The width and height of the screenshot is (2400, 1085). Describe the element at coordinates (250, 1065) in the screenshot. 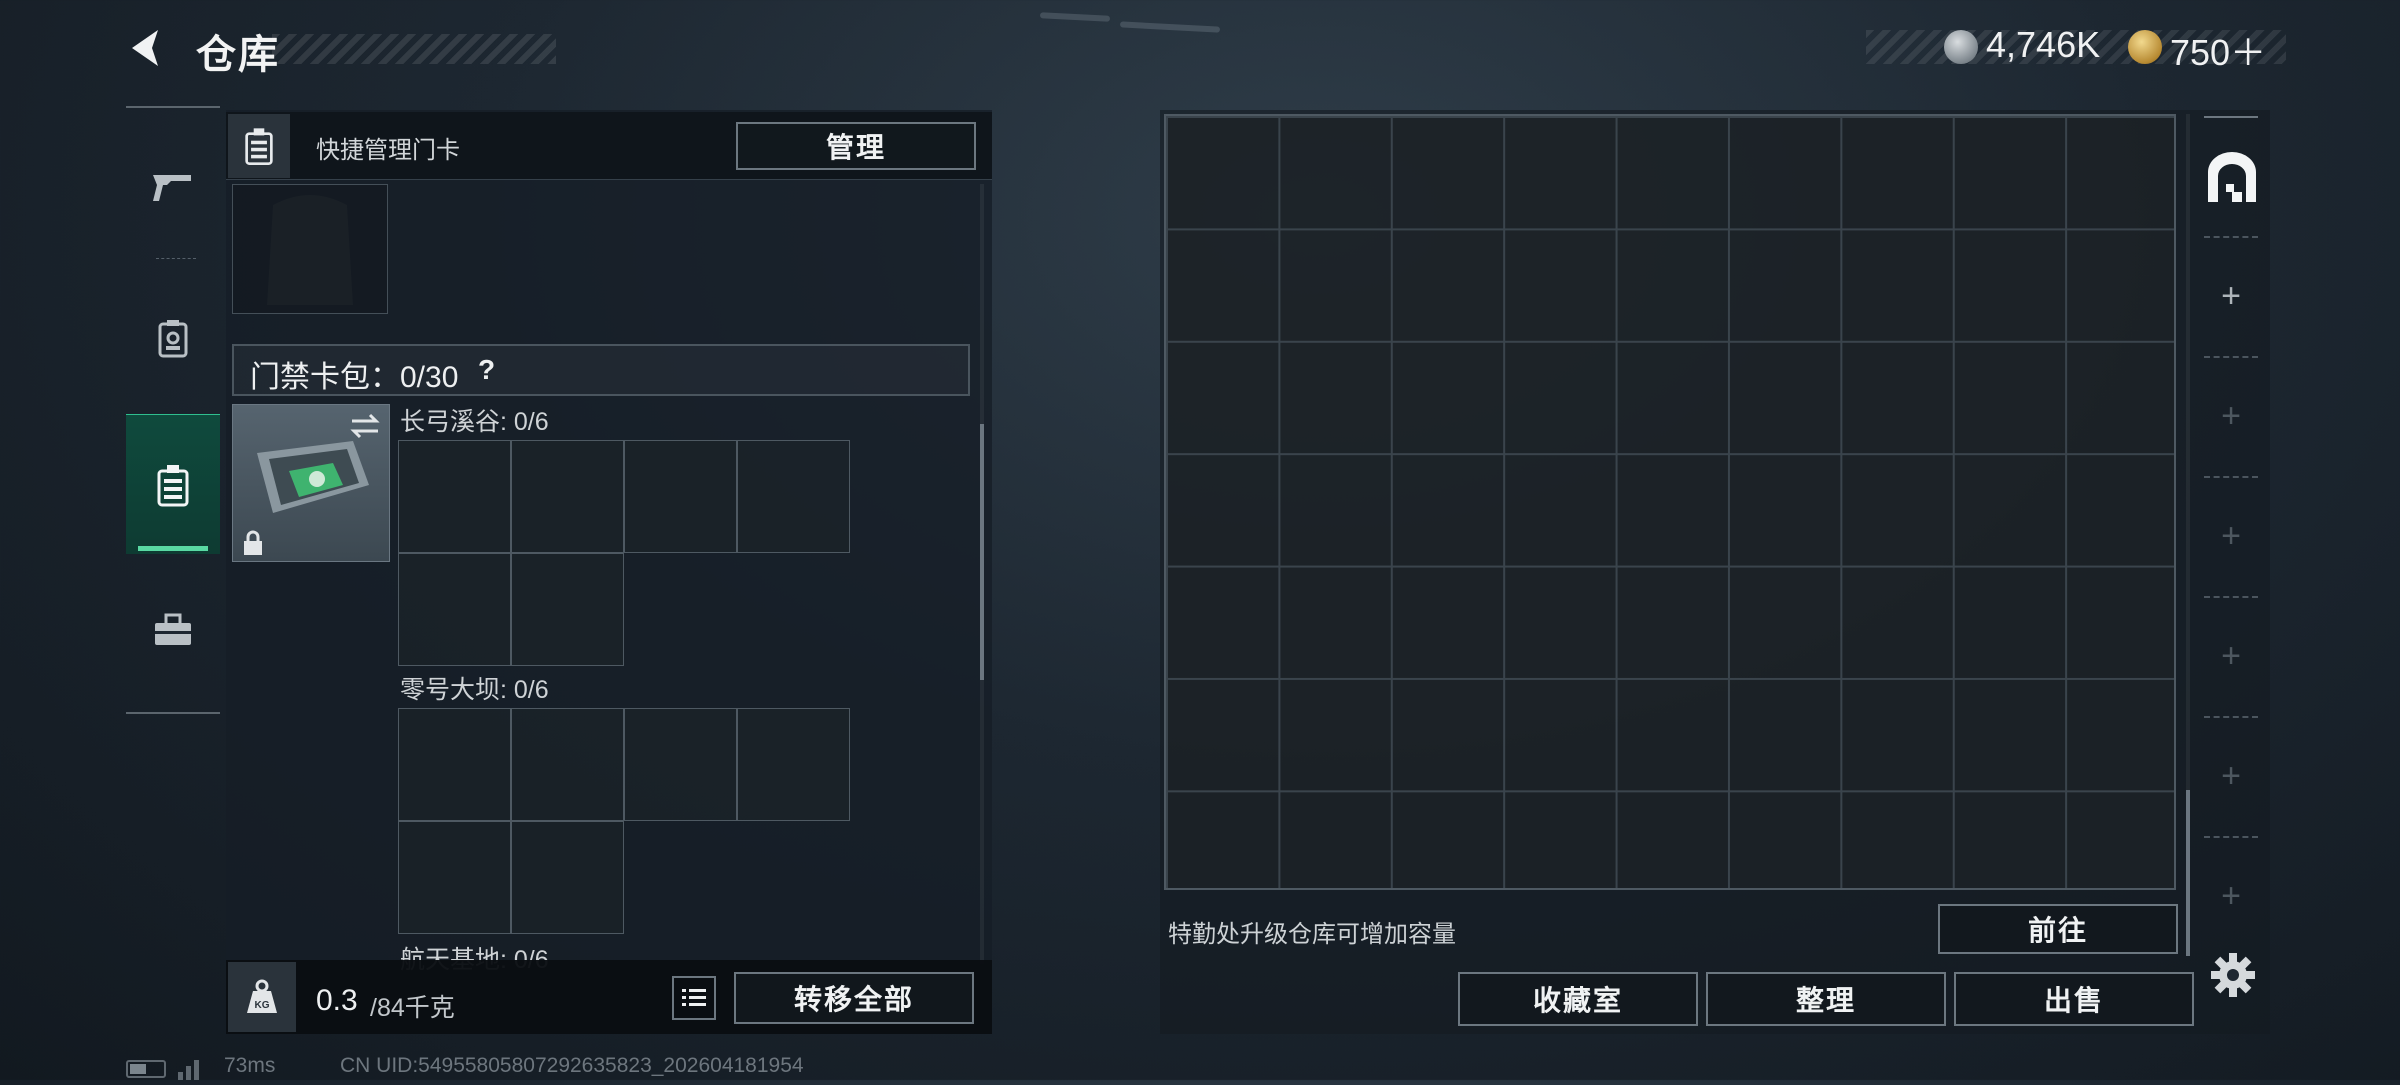

I see `ping-text: 73ms` at that location.